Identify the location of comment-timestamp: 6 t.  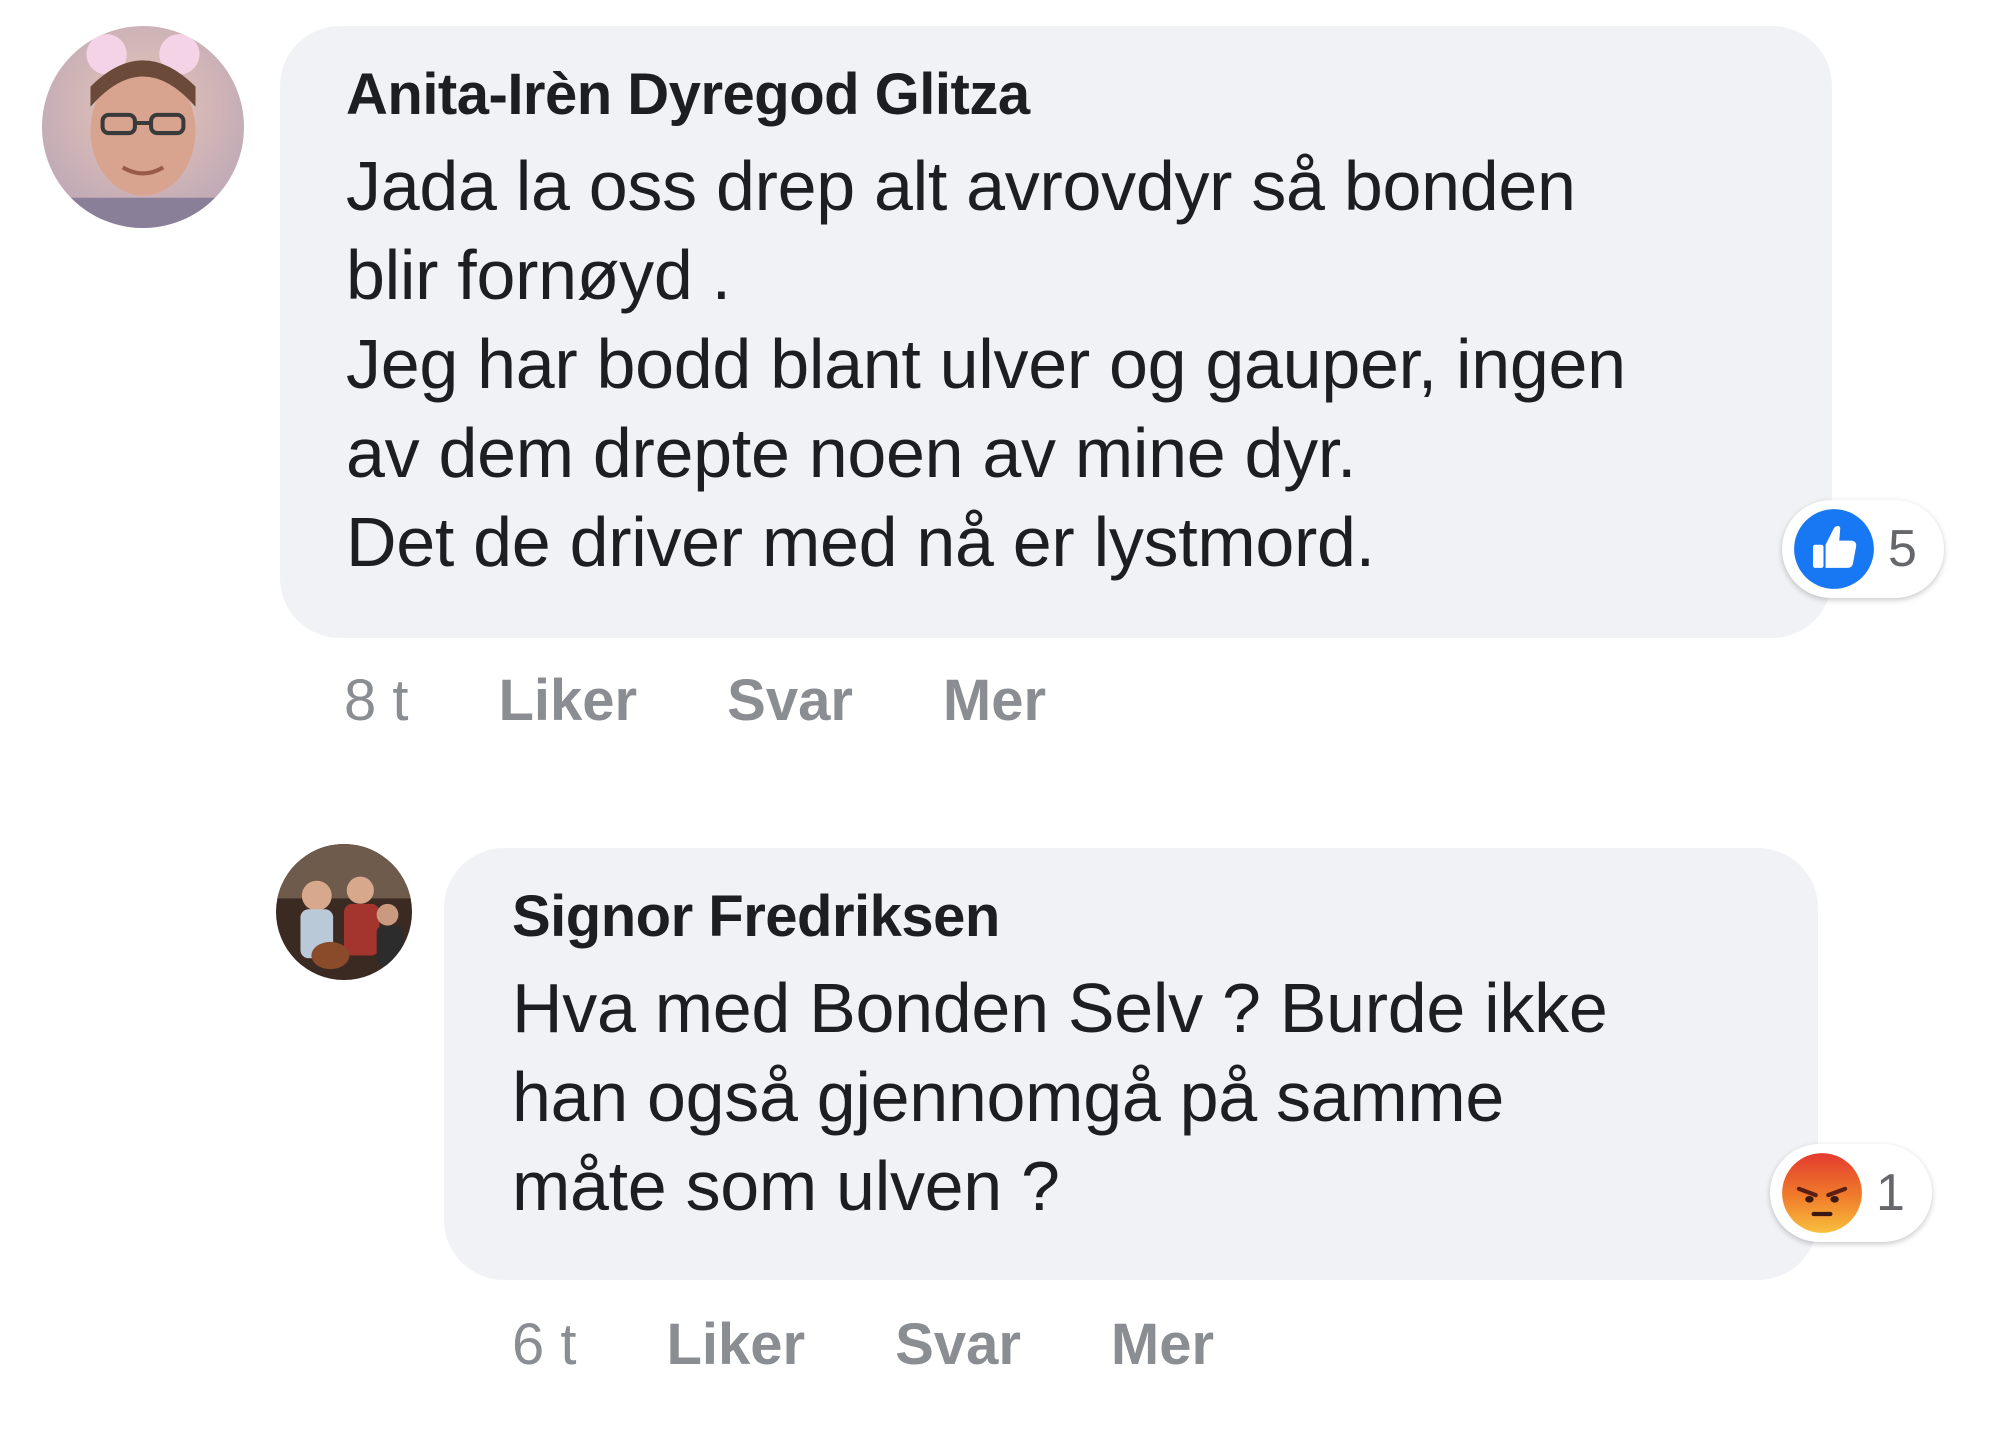
(544, 1344).